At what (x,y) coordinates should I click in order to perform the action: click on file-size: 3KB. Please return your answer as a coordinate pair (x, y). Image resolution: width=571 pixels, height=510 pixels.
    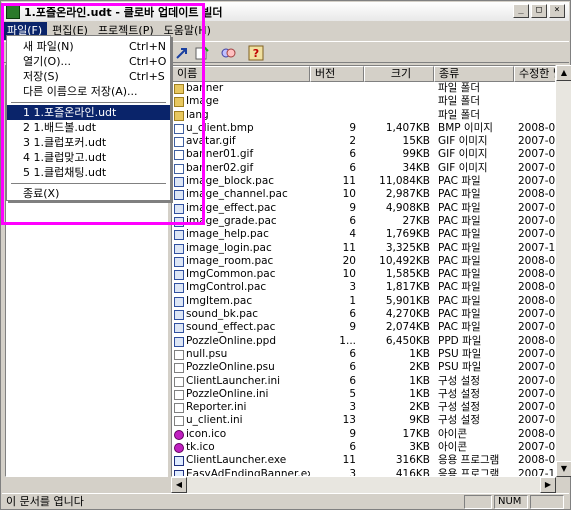
    Looking at the image, I should click on (419, 447).